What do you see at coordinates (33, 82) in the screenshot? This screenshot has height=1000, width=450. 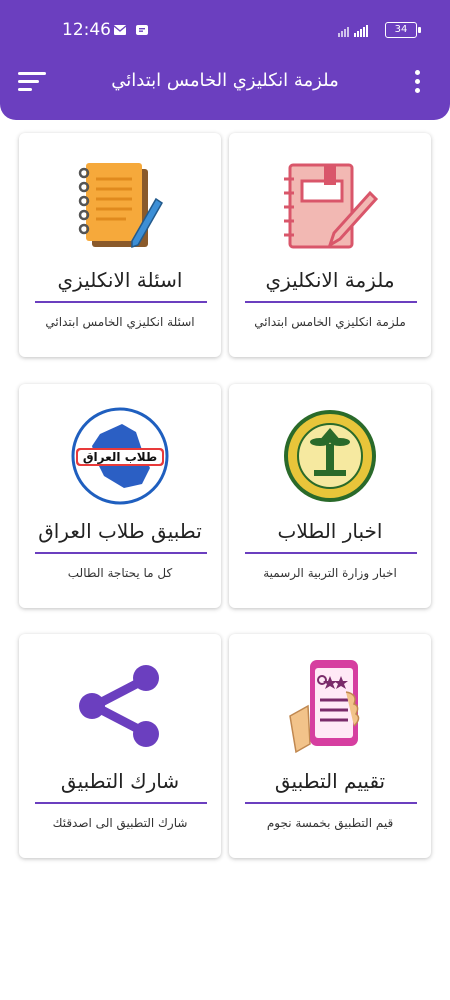 I see `menu-icon` at bounding box center [33, 82].